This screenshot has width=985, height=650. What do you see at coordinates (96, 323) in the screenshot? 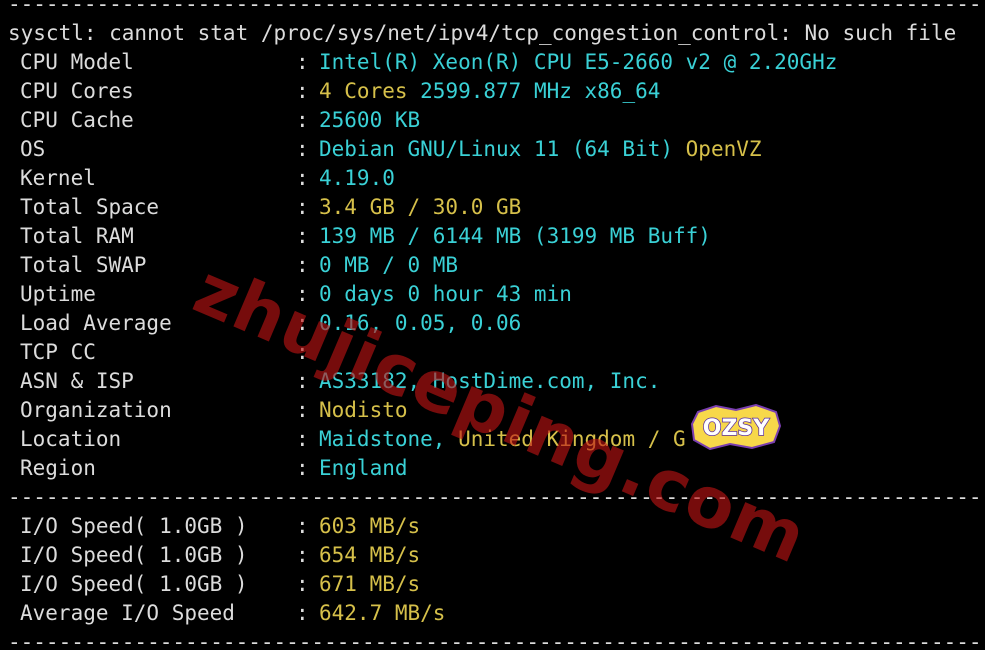
I see `info-label: Load Average` at bounding box center [96, 323].